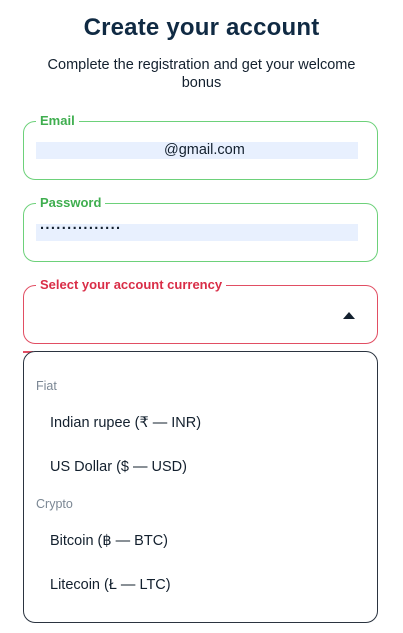  I want to click on option-ltc: Litecoin (Ł — LTC), so click(200, 585).